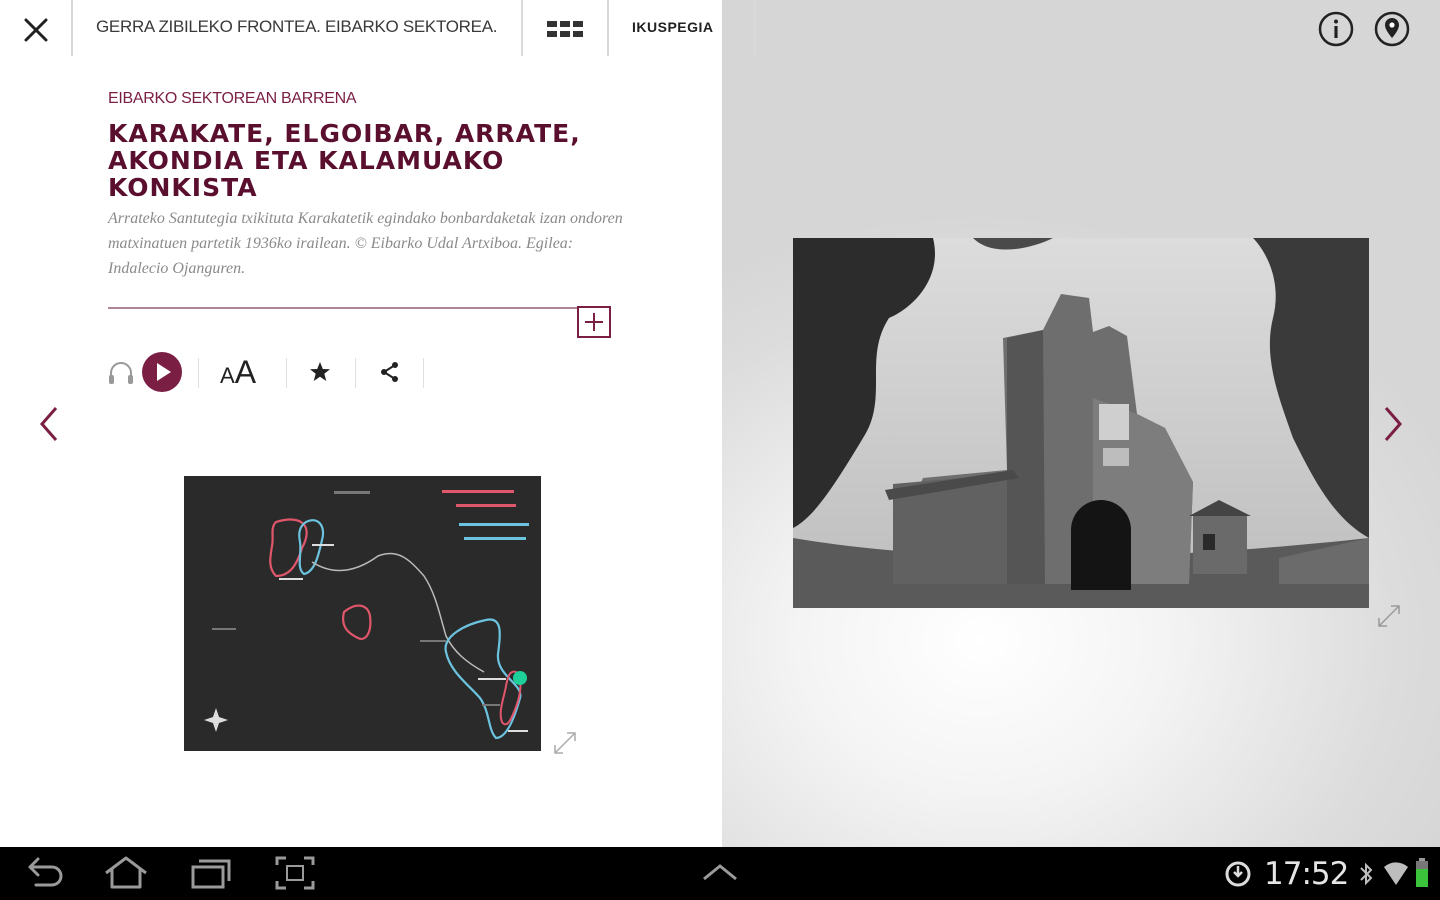  I want to click on expand-photo-icon, so click(1389, 618).